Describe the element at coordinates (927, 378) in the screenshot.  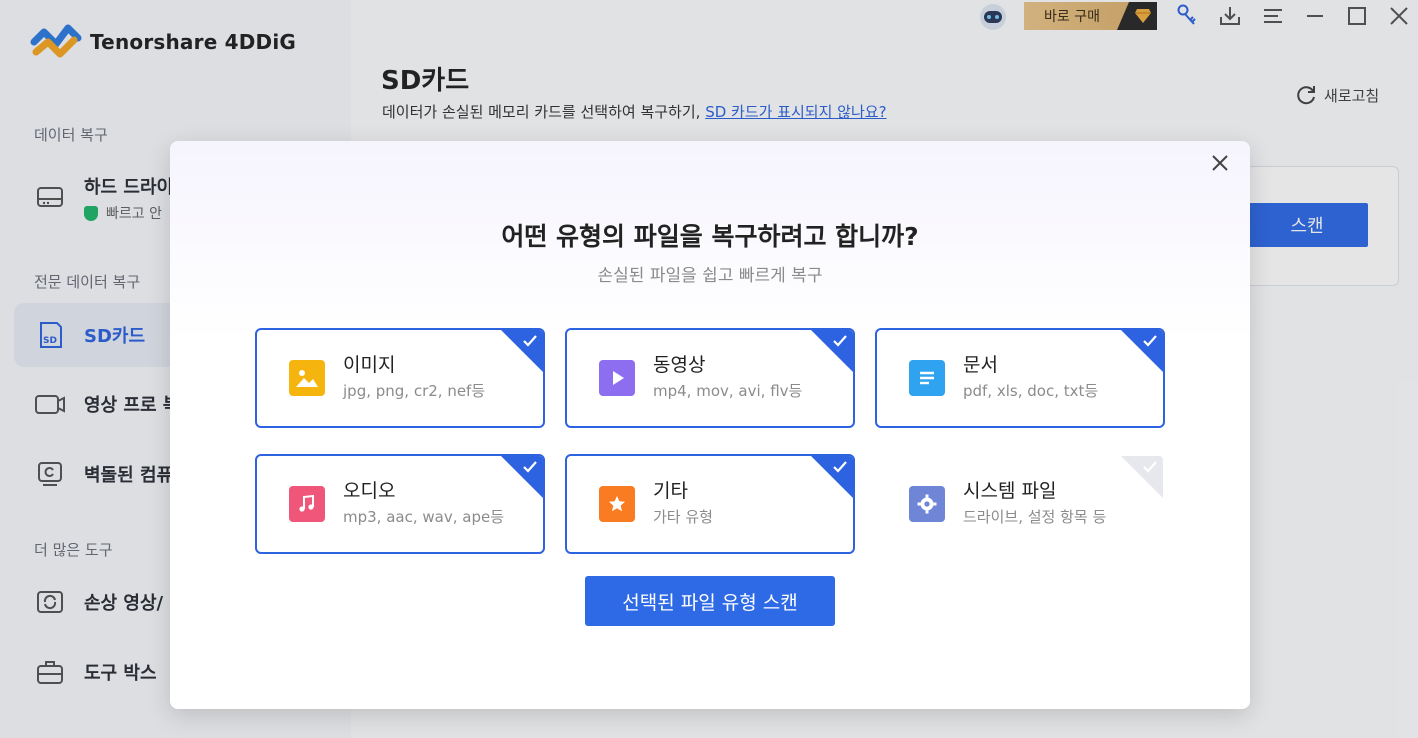
I see `document-icon` at that location.